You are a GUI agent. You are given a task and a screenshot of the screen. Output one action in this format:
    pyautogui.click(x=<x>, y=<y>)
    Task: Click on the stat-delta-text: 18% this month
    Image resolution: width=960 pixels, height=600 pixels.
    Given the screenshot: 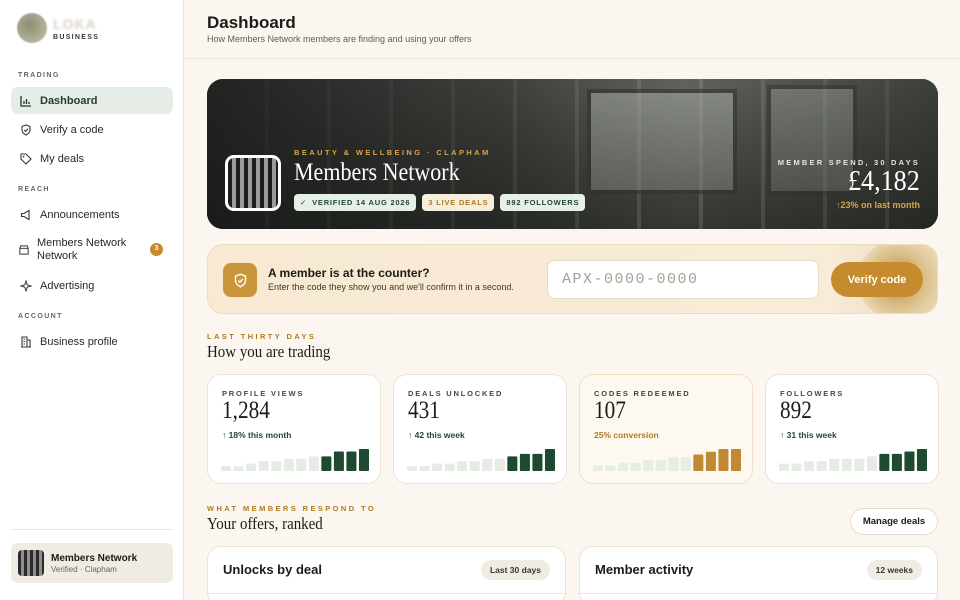 What is the action you would take?
    pyautogui.click(x=260, y=435)
    